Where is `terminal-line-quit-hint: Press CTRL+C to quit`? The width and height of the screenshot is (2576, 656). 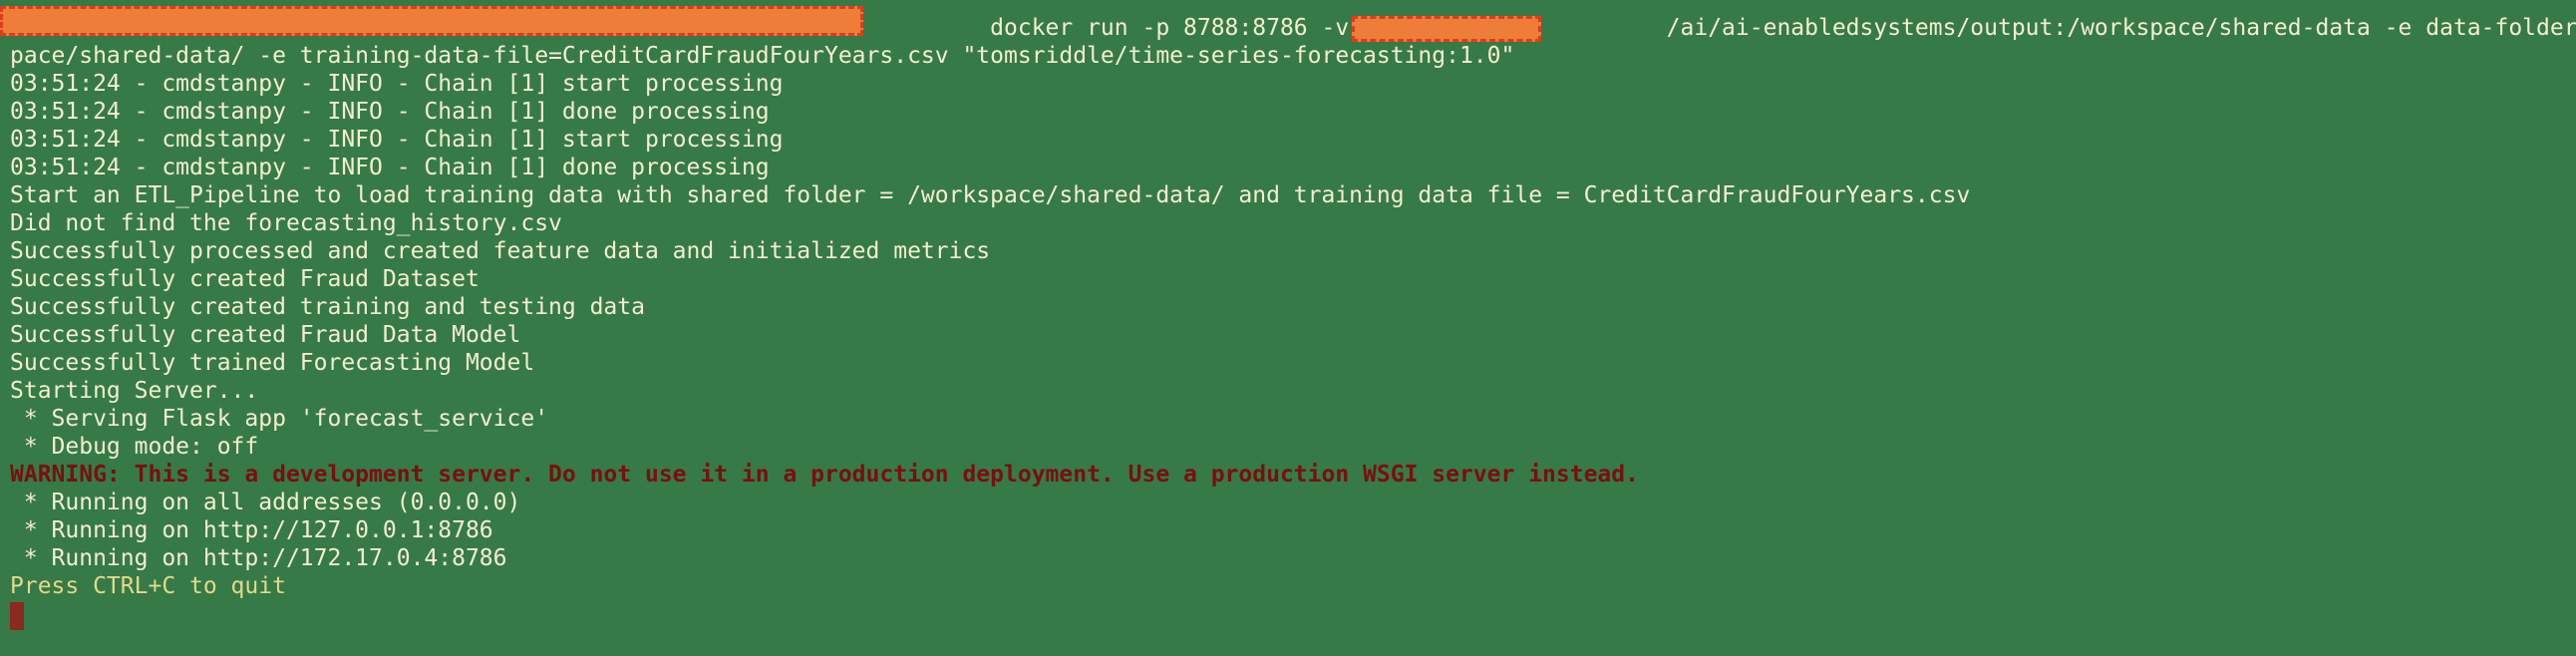
terminal-line-quit-hint: Press CTRL+C to quit is located at coordinates (148, 586).